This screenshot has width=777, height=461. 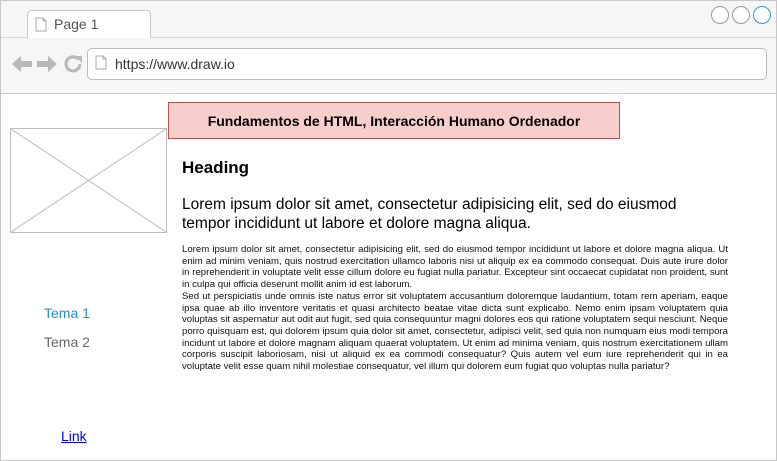 I want to click on refresh-icon, so click(x=73, y=64).